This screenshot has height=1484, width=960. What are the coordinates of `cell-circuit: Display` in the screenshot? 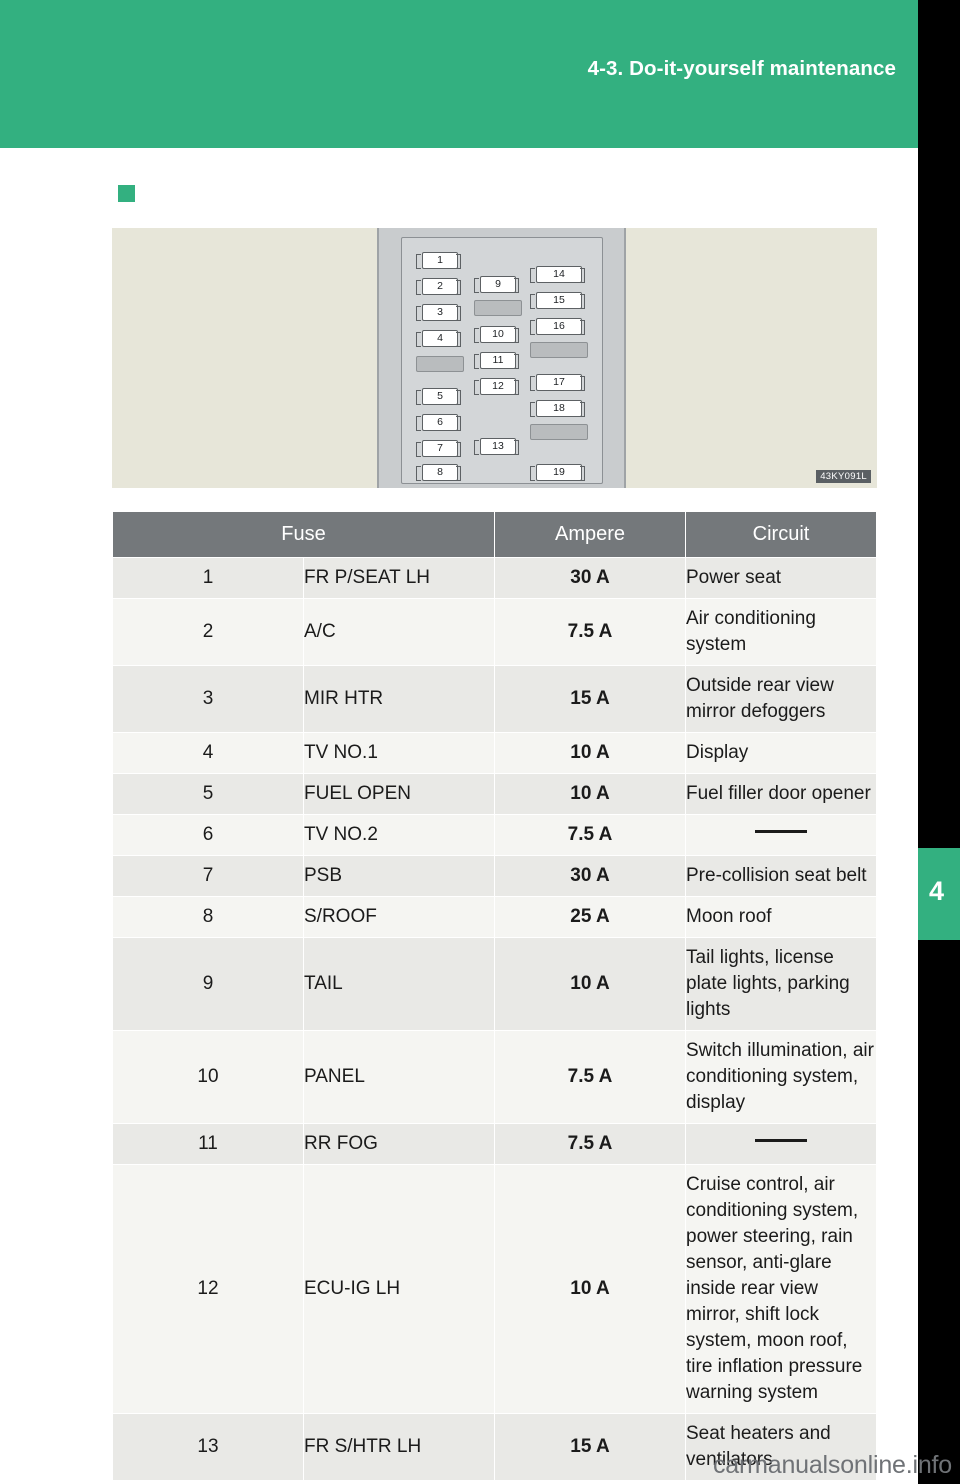 It's located at (781, 753).